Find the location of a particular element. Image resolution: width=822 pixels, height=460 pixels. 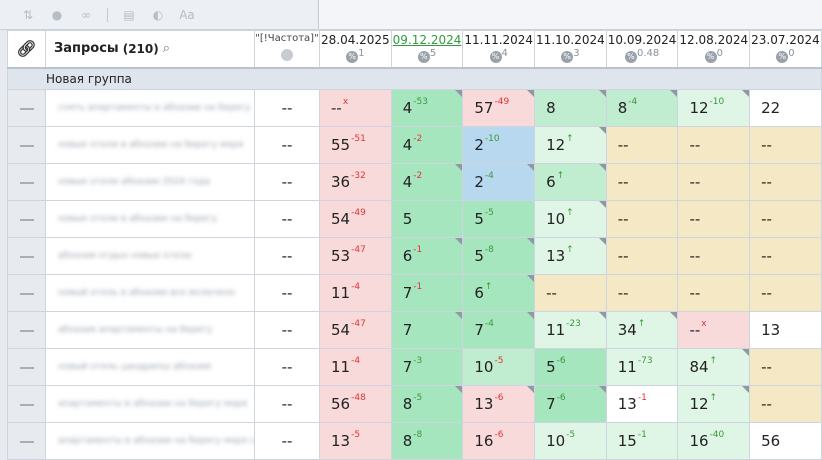

position-cell: 13-6 is located at coordinates (499, 404).